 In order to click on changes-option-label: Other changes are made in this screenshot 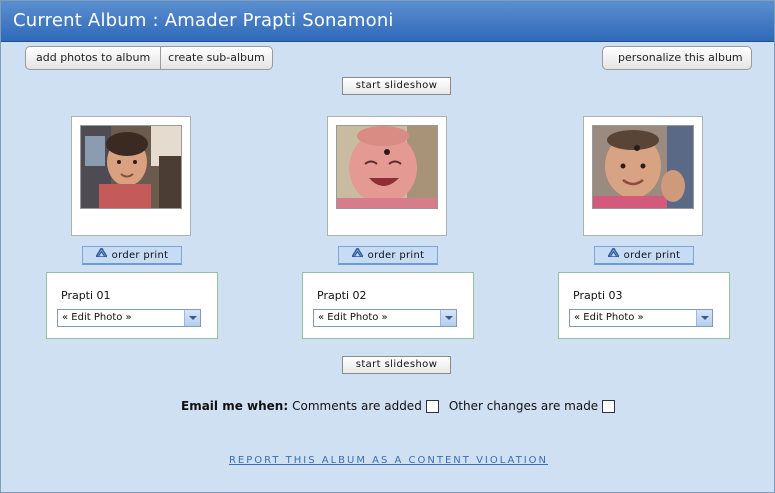, I will do `click(523, 406)`.